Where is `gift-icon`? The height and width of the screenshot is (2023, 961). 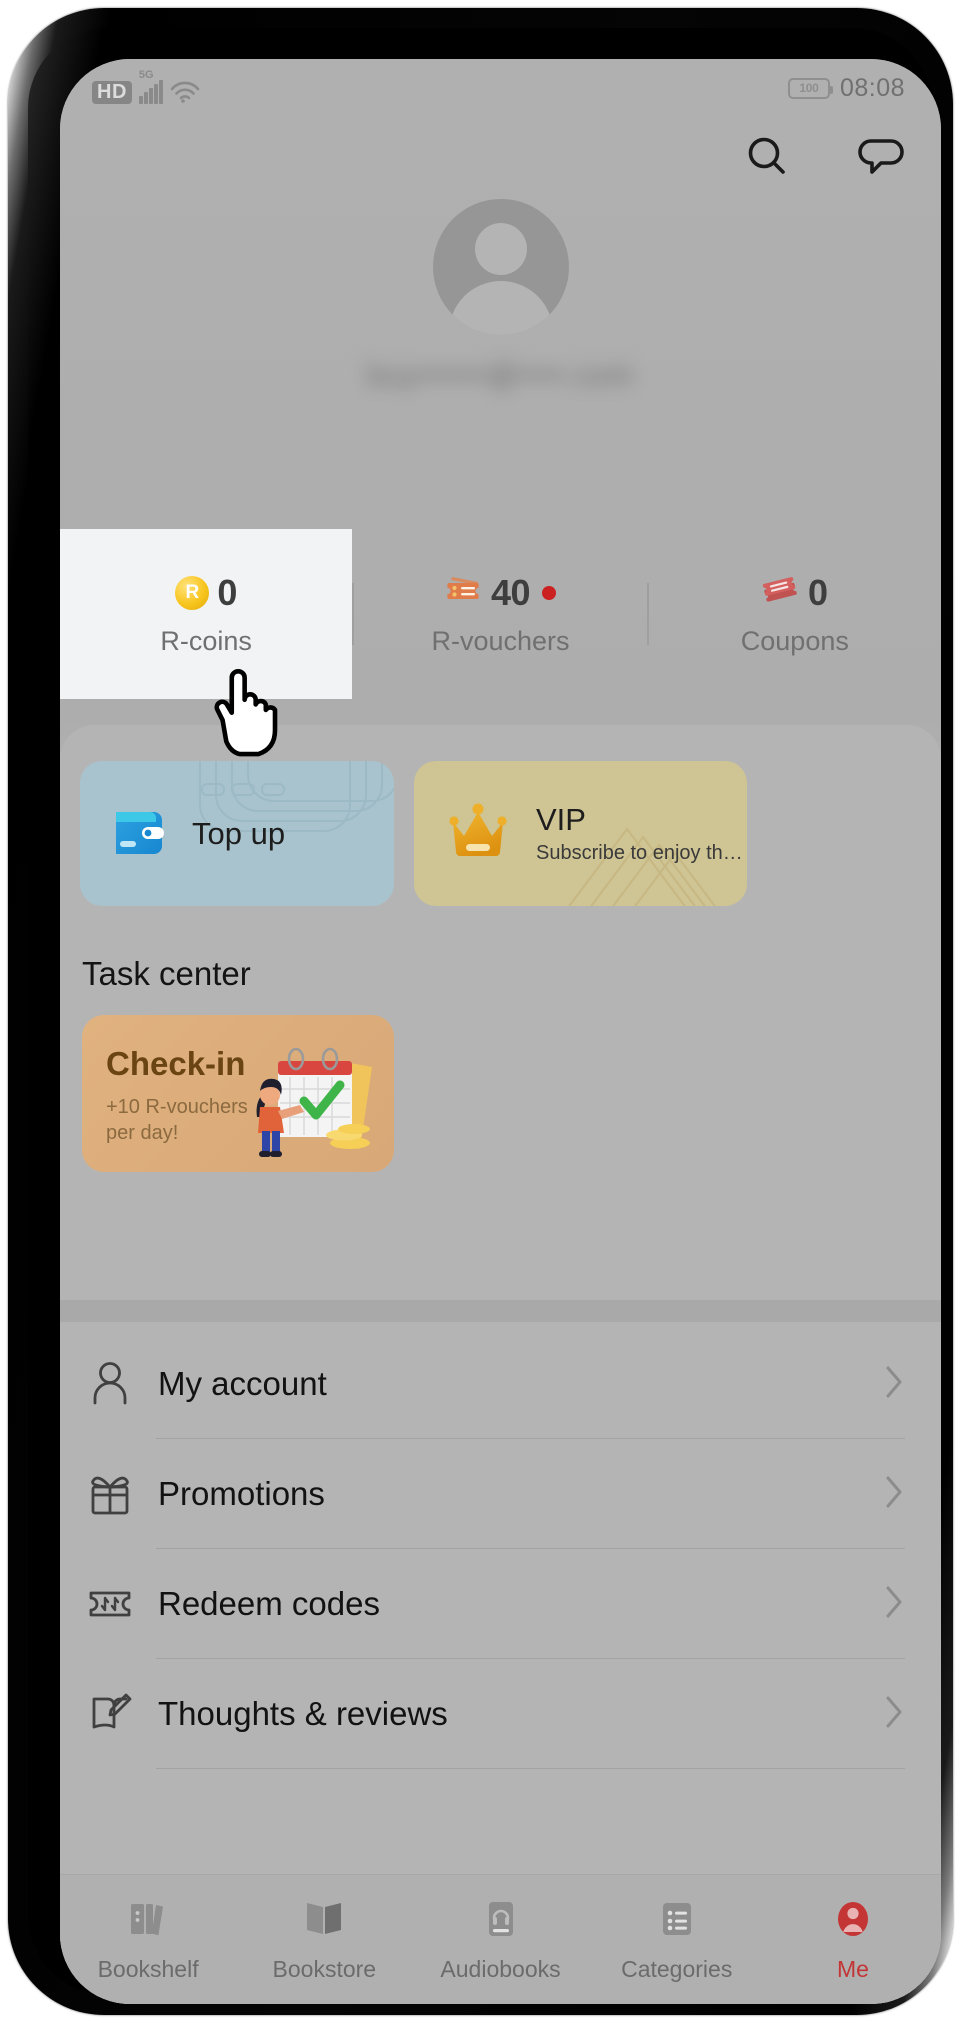
gift-icon is located at coordinates (110, 1494).